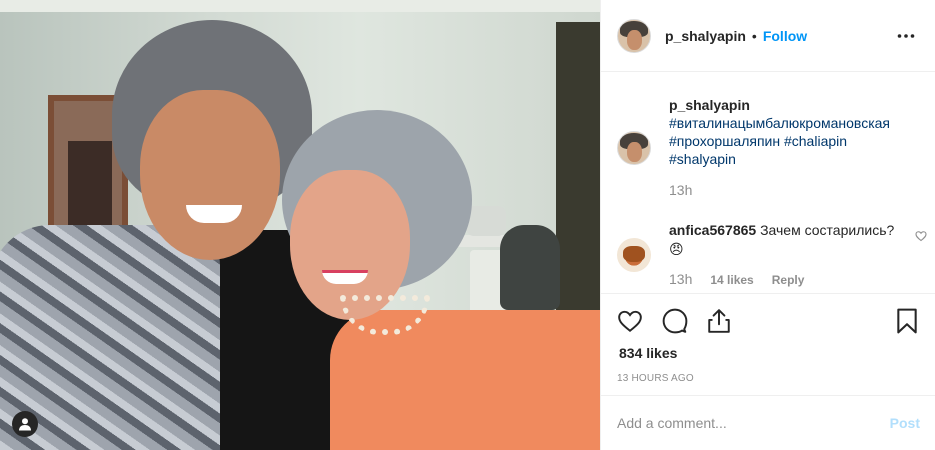  I want to click on share-icon, so click(719, 323).